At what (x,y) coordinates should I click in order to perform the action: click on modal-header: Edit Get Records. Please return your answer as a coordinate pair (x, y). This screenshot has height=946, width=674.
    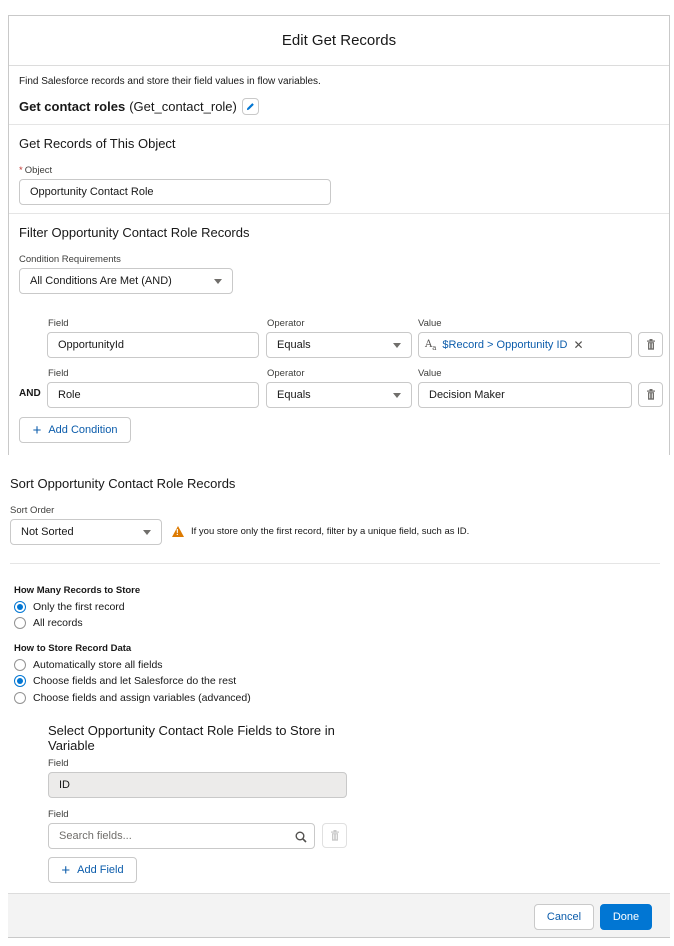
    Looking at the image, I should click on (339, 41).